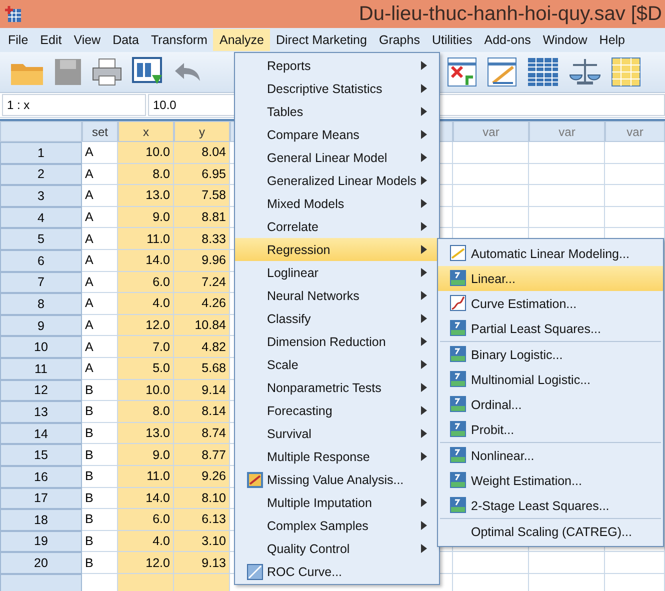  I want to click on row-number: 20, so click(41, 563).